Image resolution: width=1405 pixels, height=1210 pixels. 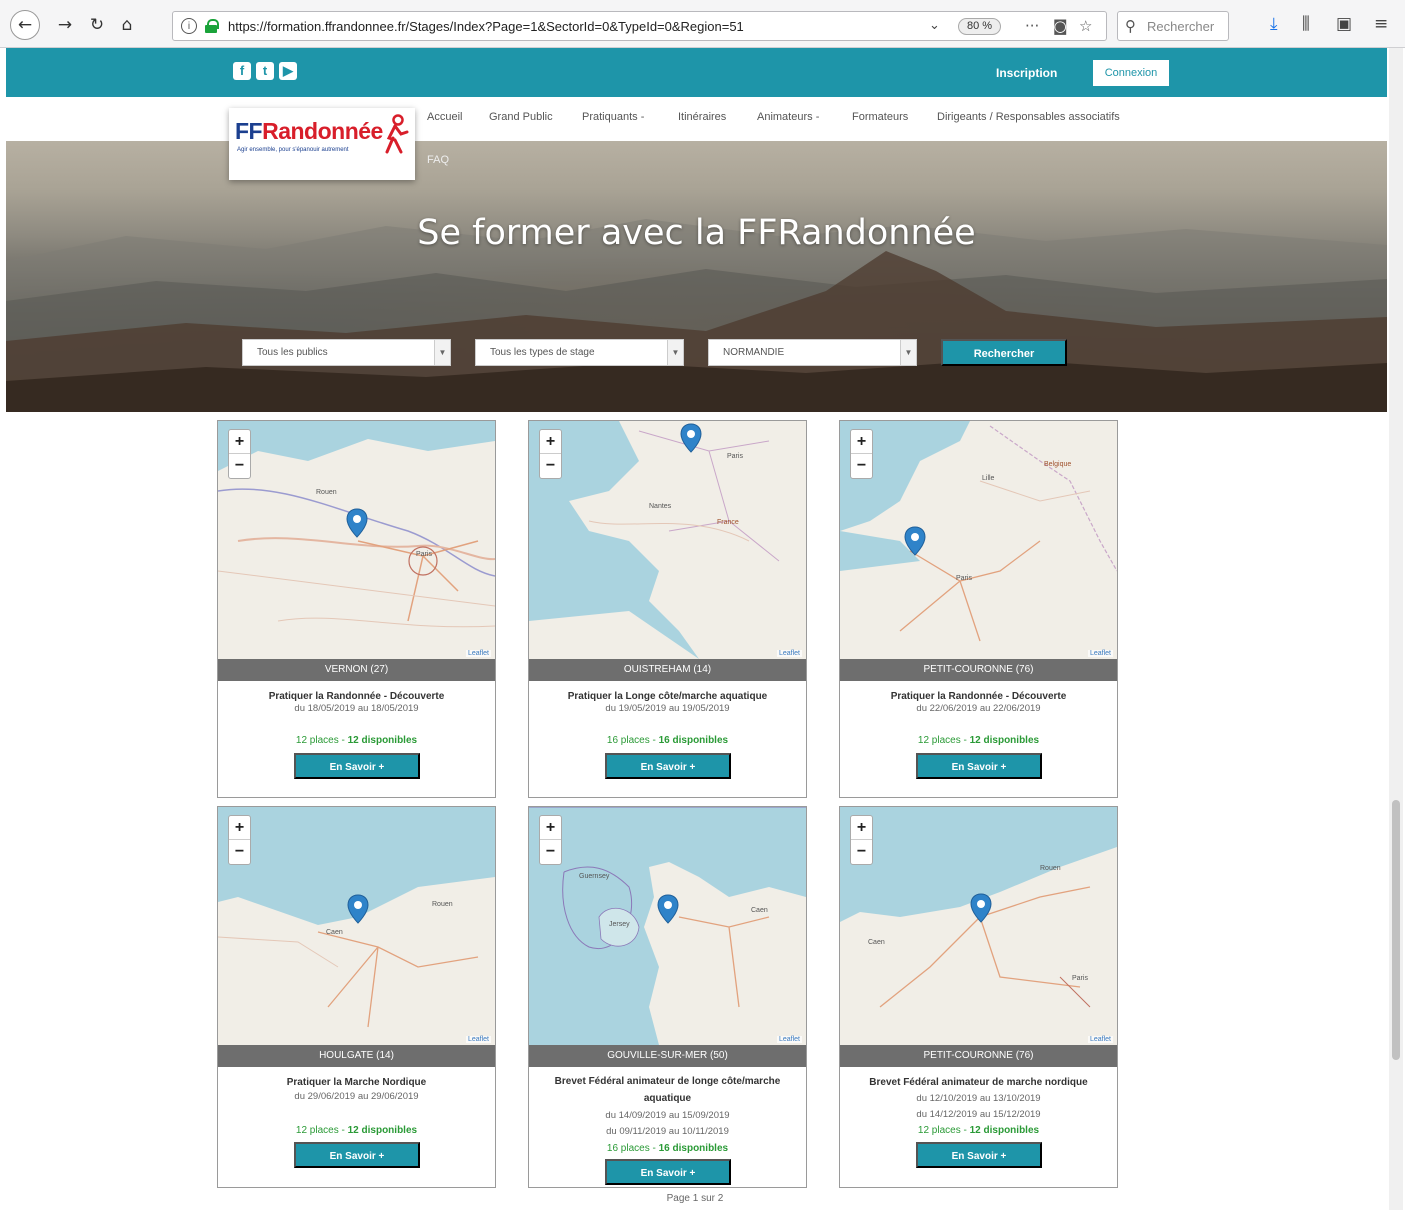 I want to click on region-select: NORMANDIE ▼, so click(x=812, y=352).